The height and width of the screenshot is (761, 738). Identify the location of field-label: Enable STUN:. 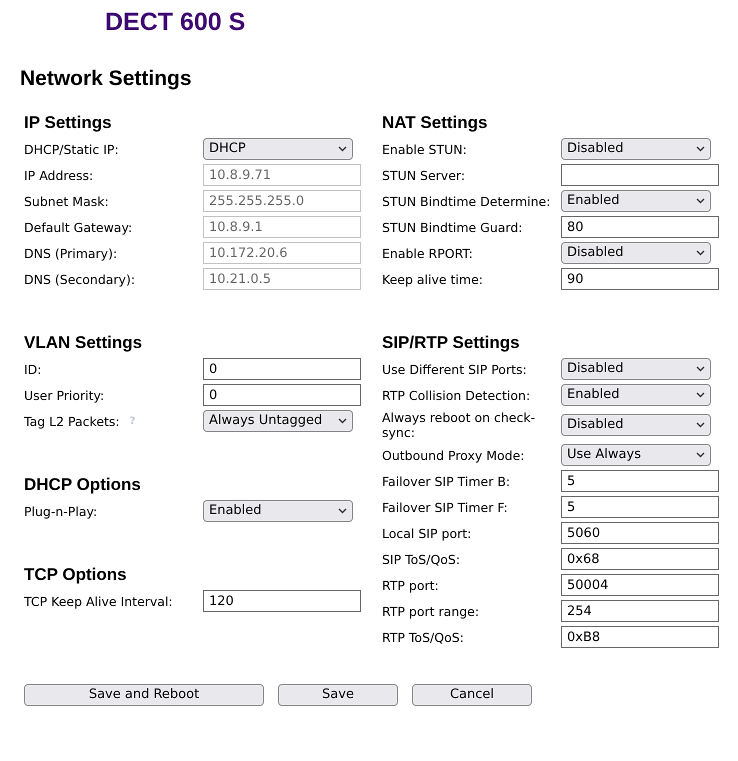
(424, 149).